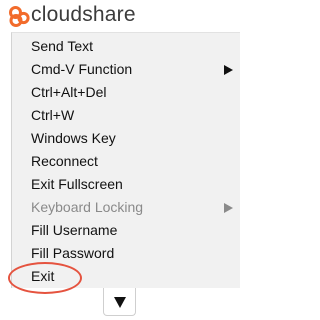 Image resolution: width=320 pixels, height=320 pixels. What do you see at coordinates (64, 161) in the screenshot?
I see `menu-item-label: Reconnect` at bounding box center [64, 161].